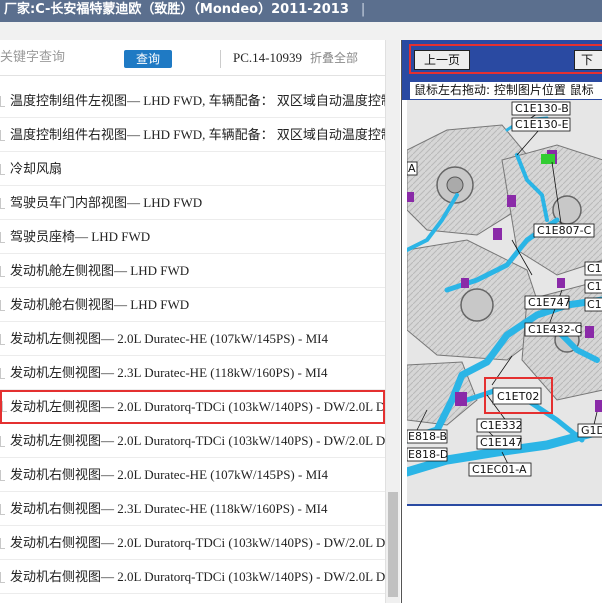 This screenshot has height=603, width=602. Describe the element at coordinates (393, 544) in the screenshot. I see `scrollbar-thumb` at that location.